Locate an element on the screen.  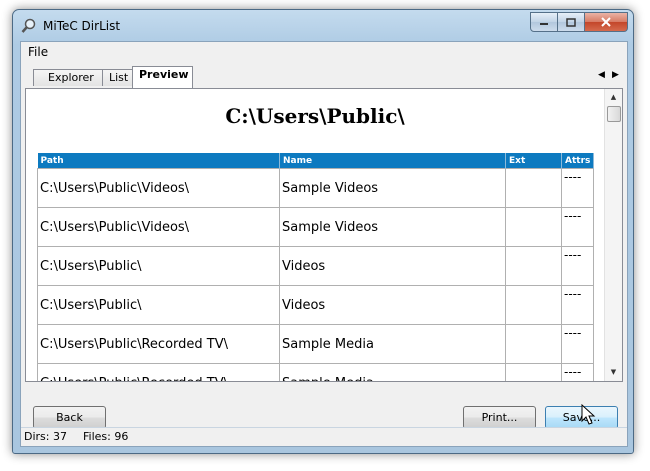
tab-list: List is located at coordinates (117, 77).